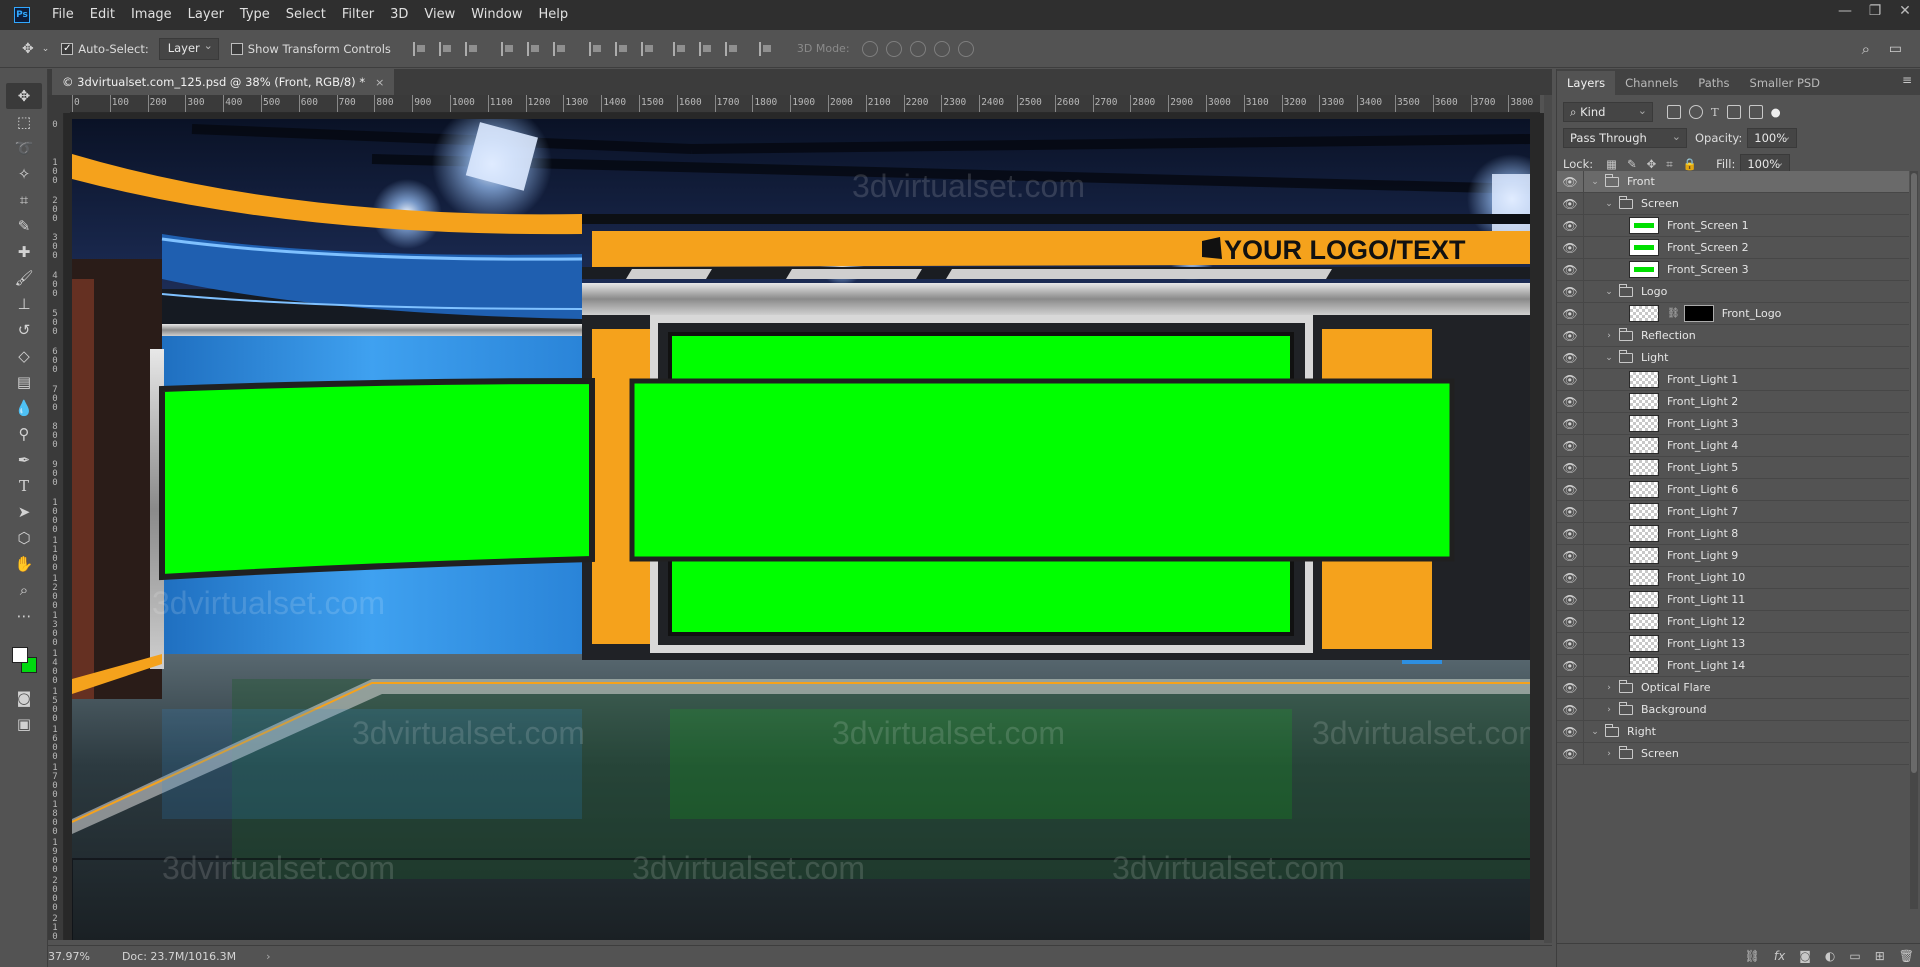  Describe the element at coordinates (1755, 112) in the screenshot. I see `smart-object-filter-icon` at that location.